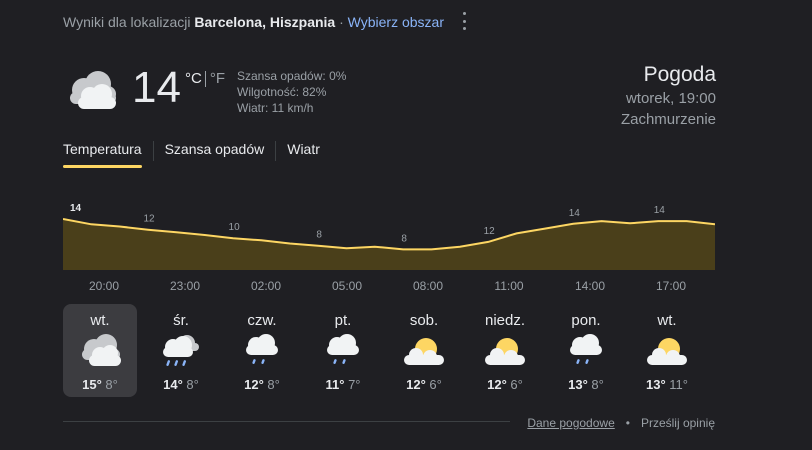  I want to click on day-high: 11°, so click(335, 384).